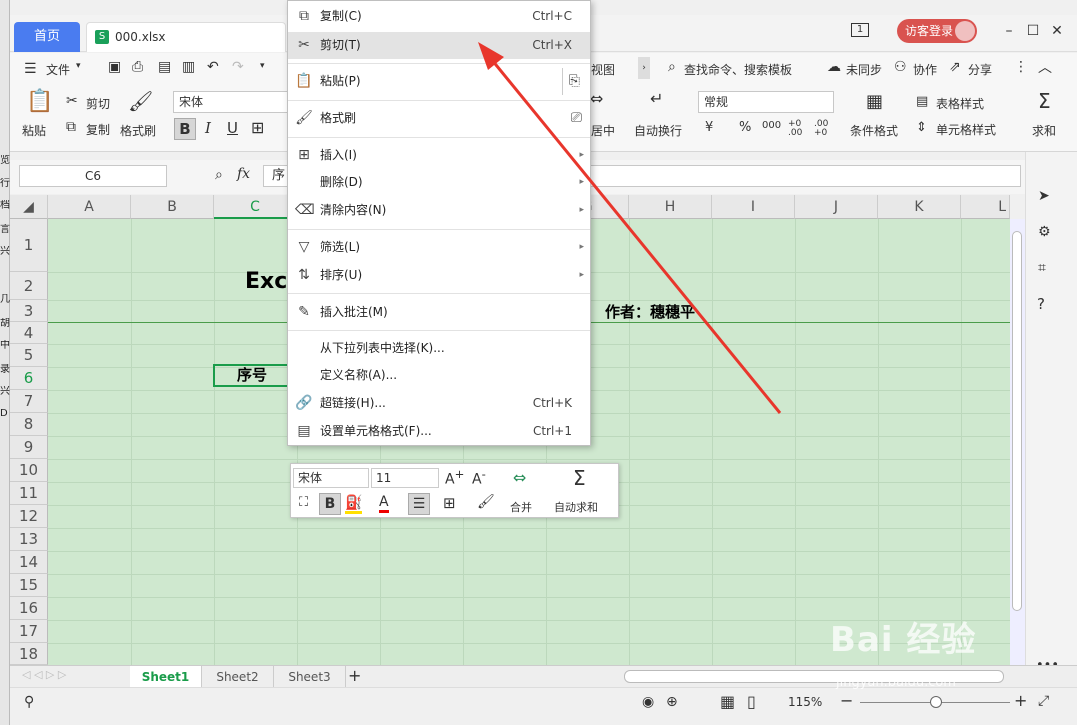 The width and height of the screenshot is (1077, 725). I want to click on arrow-head, so click(491, 56).